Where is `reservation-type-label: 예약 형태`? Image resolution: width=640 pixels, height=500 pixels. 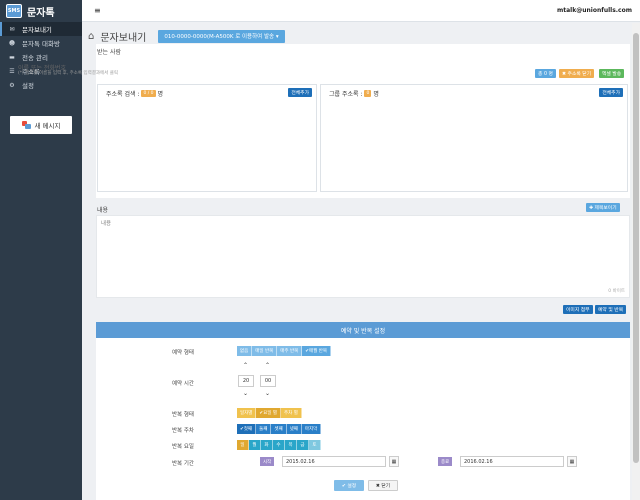
reservation-type-label: 예약 형태 is located at coordinates (183, 353).